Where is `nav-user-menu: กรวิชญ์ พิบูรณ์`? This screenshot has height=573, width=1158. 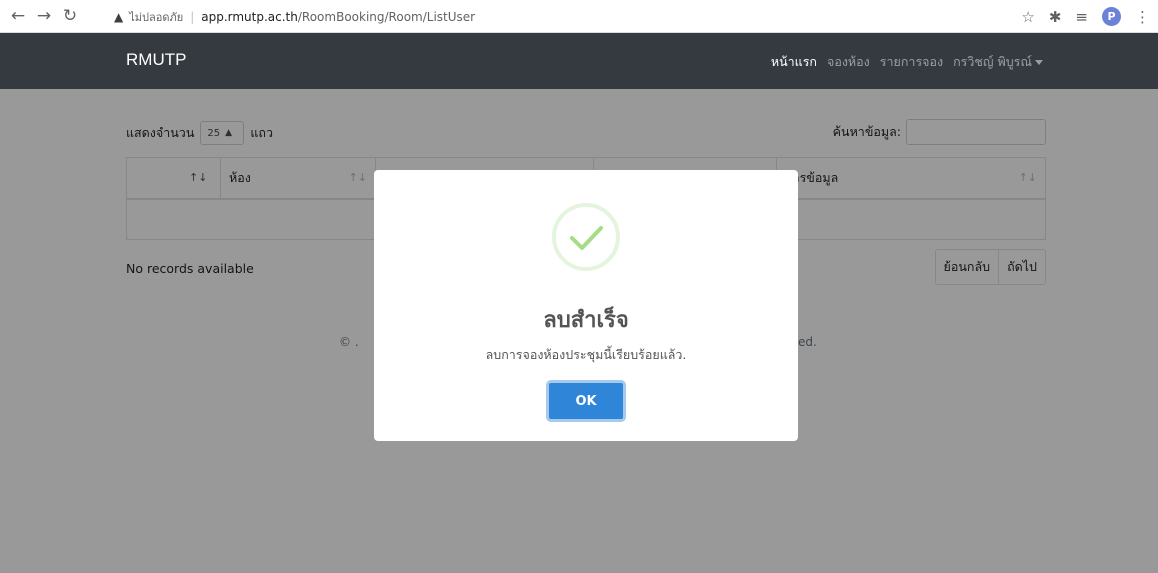
nav-user-menu: กรวิชญ์ พิบูรณ์ is located at coordinates (998, 62).